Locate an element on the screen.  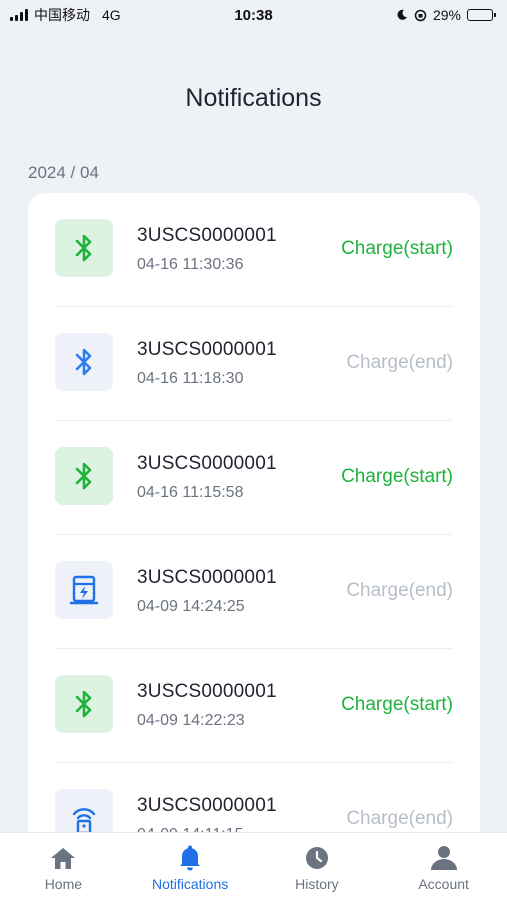
notification-timestamp: 04-09 14:22:23 is located at coordinates (191, 720).